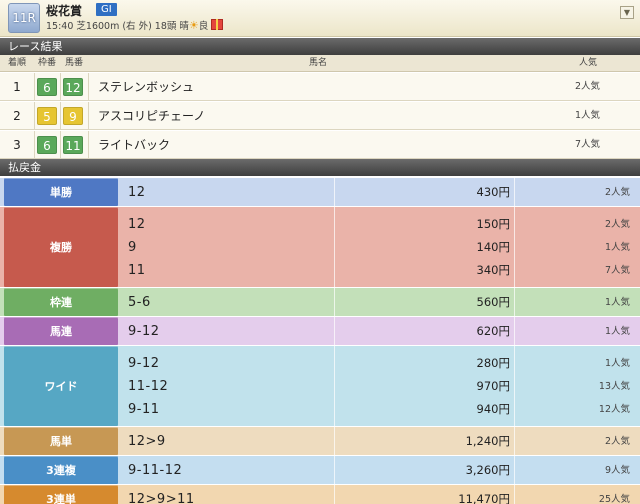  I want to click on payout-line: 11 340円 7人気, so click(379, 270).